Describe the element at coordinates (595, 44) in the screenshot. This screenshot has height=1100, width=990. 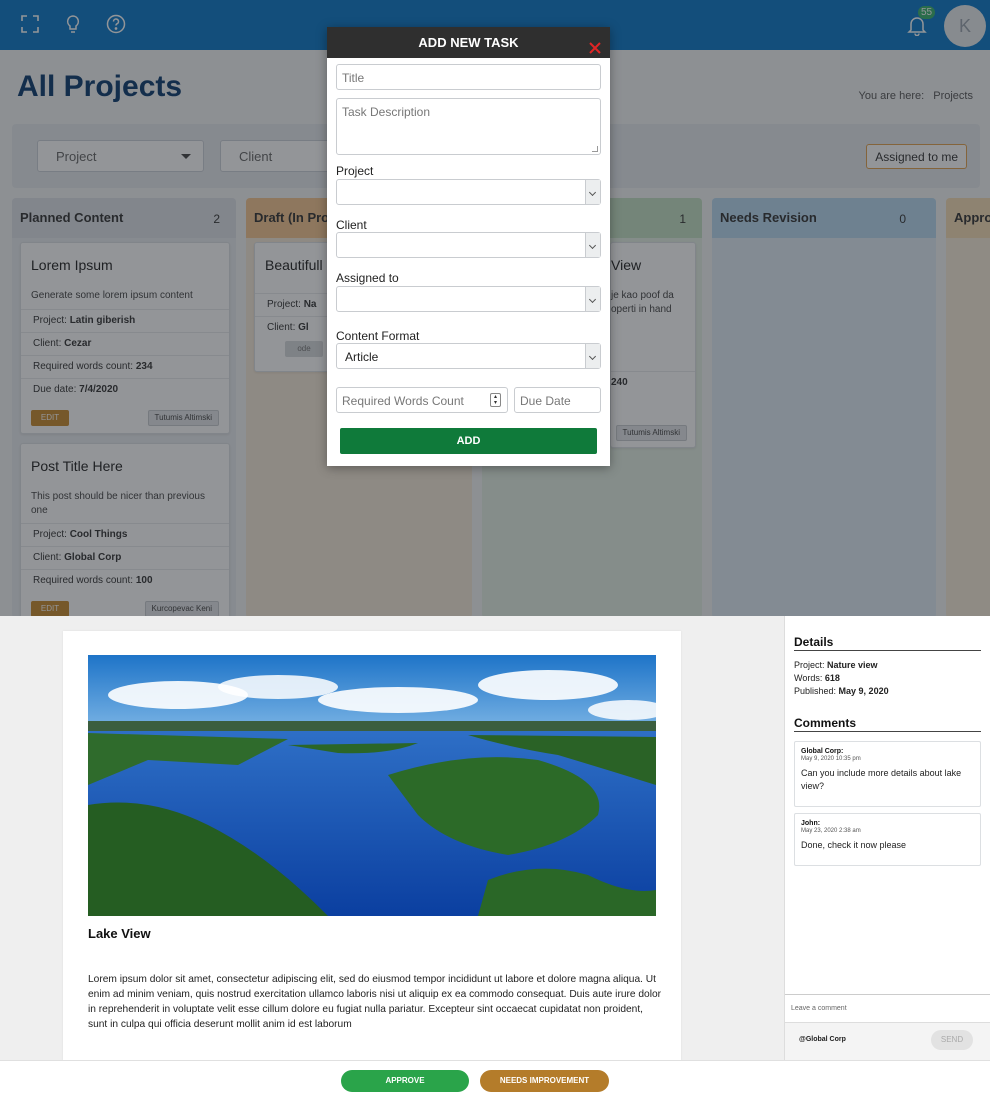
I see `close-icon` at that location.